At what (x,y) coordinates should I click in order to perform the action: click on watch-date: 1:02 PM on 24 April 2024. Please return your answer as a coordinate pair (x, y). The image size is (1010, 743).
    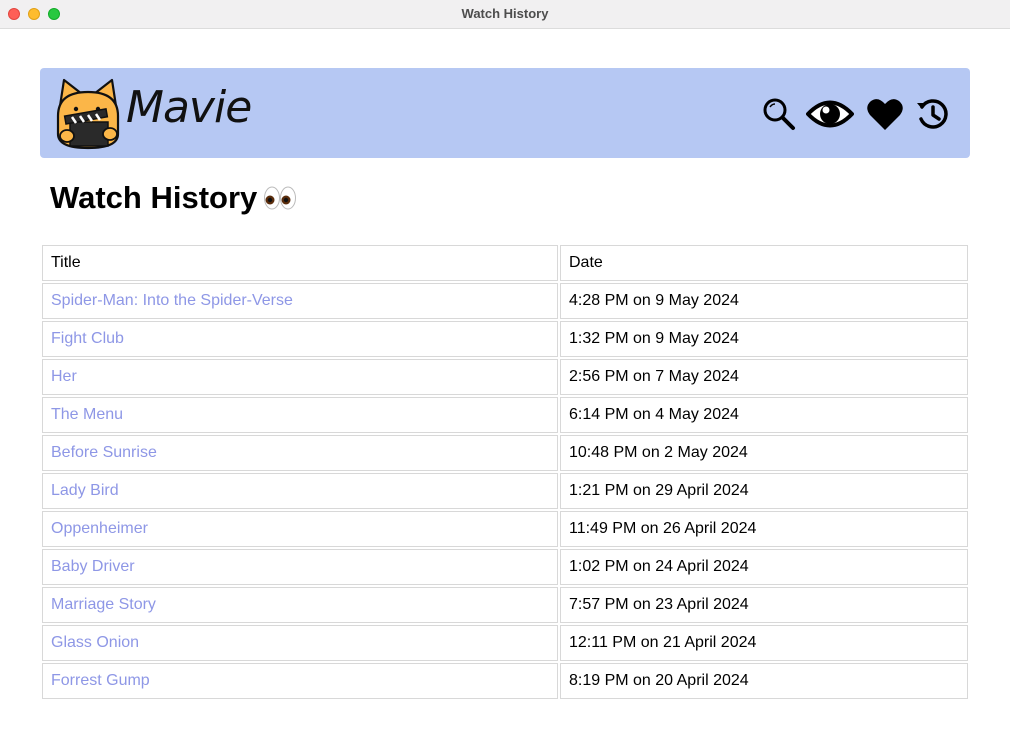
    Looking at the image, I should click on (764, 567).